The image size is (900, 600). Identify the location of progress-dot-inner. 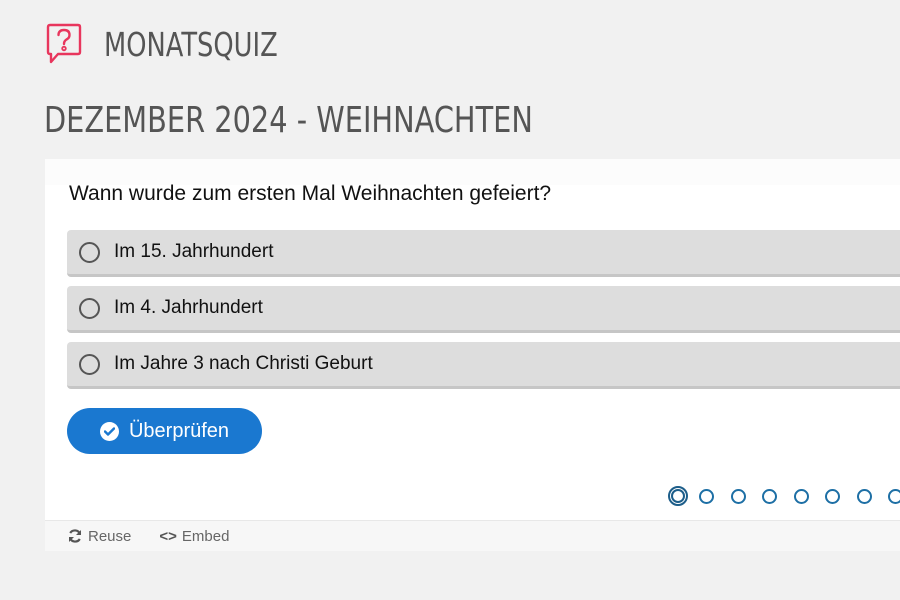
(678, 496).